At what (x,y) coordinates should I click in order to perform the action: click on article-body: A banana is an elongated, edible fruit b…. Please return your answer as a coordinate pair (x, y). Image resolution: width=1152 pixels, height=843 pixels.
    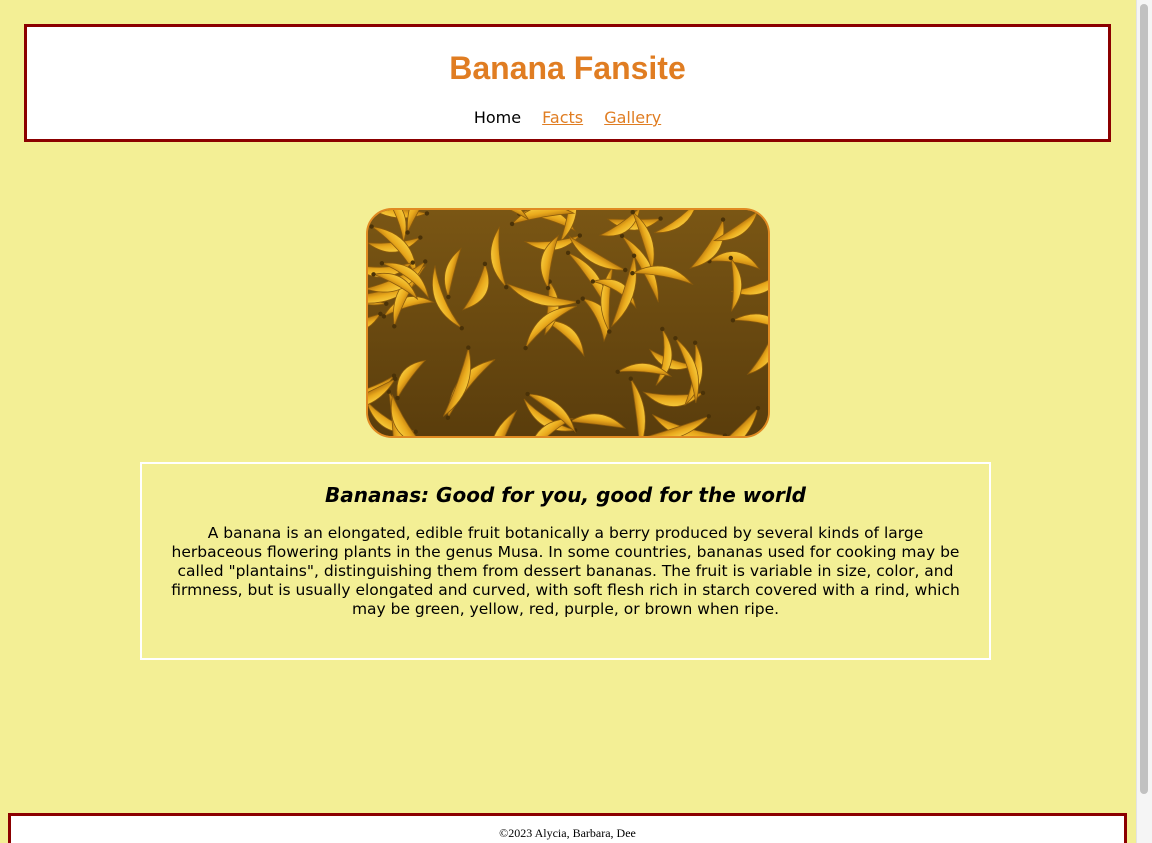
    Looking at the image, I should click on (565, 571).